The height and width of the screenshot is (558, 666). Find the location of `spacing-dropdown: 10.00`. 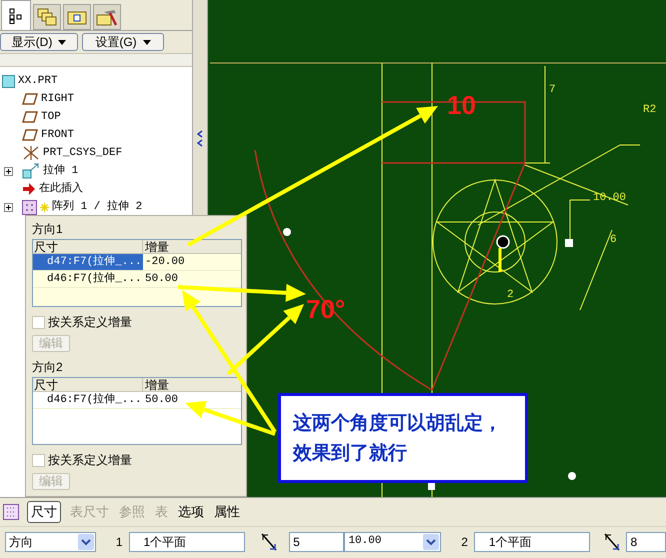

spacing-dropdown: 10.00 is located at coordinates (393, 542).